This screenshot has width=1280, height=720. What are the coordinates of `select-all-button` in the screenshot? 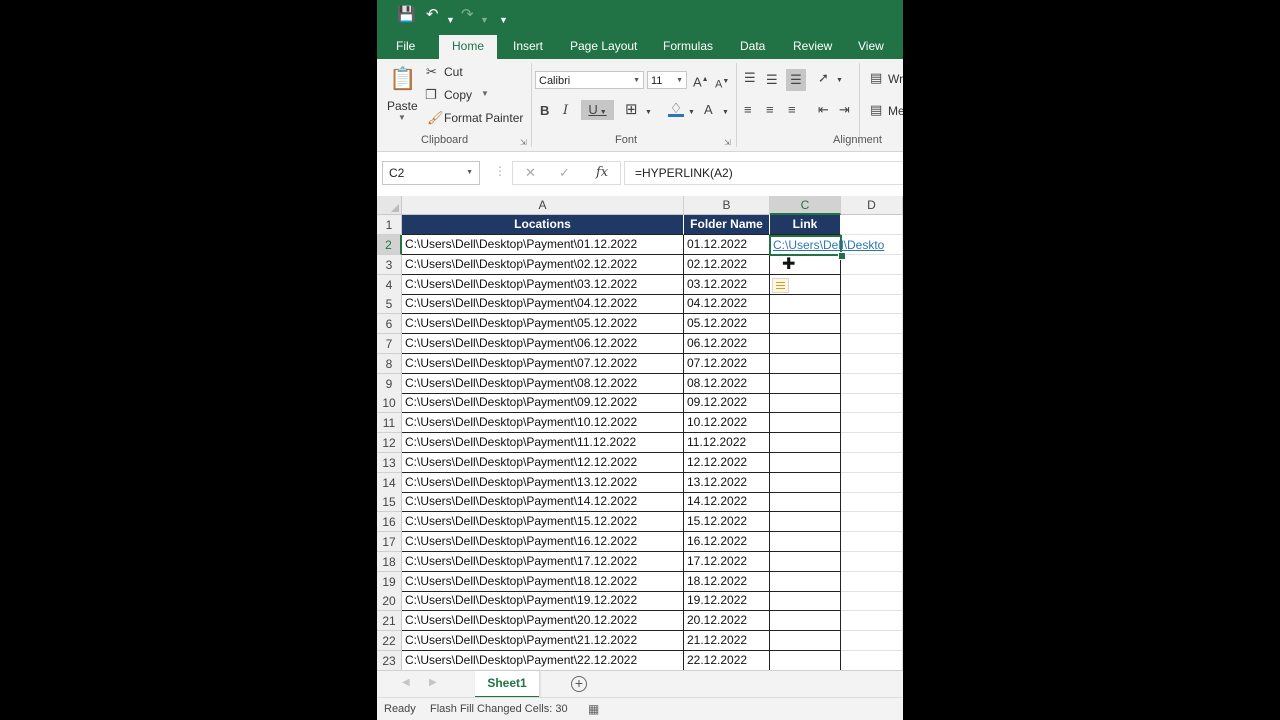 It's located at (389, 205).